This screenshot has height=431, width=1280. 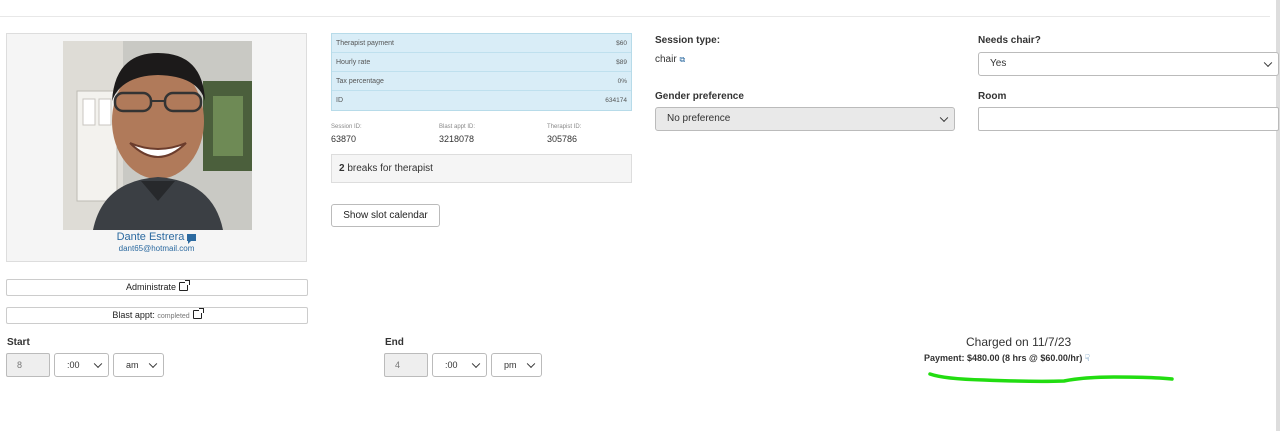 What do you see at coordinates (1052, 342) in the screenshot?
I see `charged-date: 11/7/23` at bounding box center [1052, 342].